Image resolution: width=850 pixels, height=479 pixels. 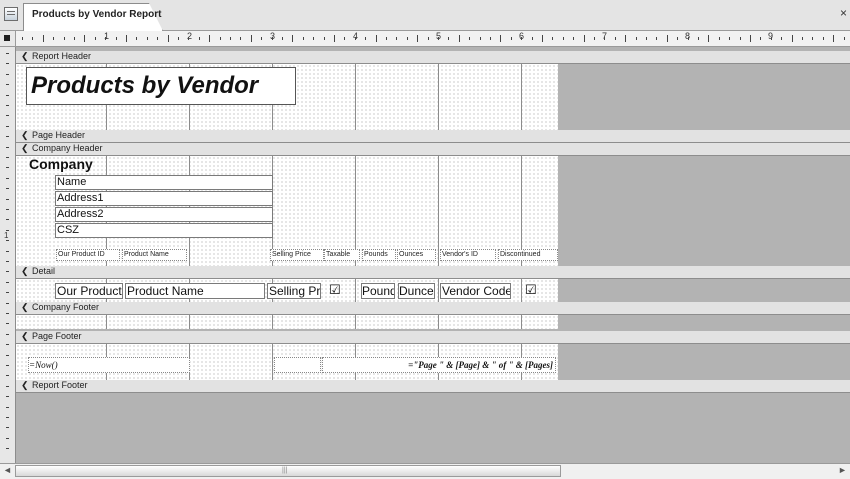 I want to click on name-textbox: Name, so click(x=164, y=182).